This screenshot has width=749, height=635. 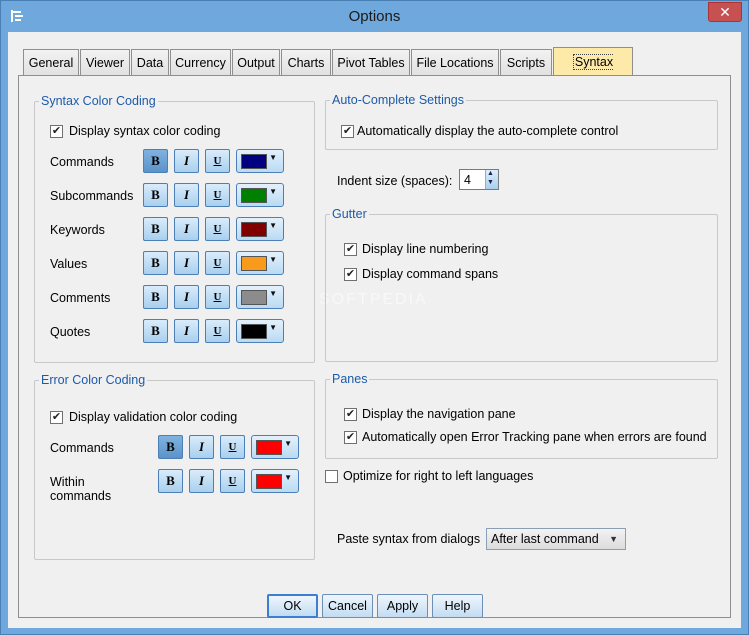 I want to click on close-button: ✕, so click(x=725, y=12).